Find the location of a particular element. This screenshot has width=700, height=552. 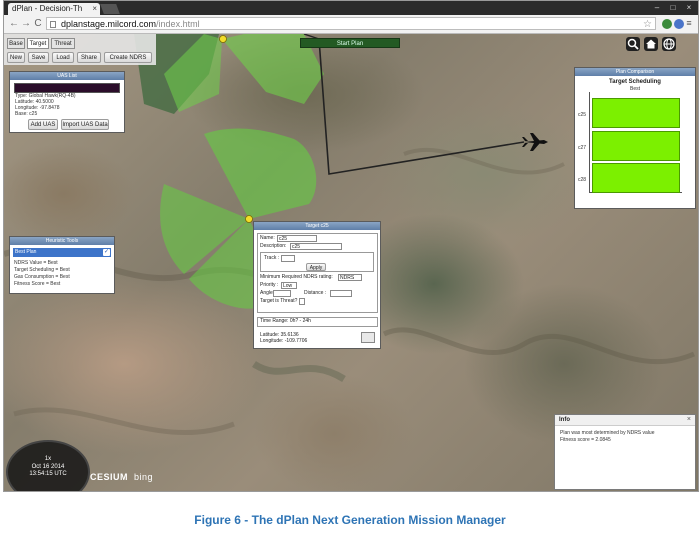

reload-icon: C is located at coordinates (38, 24).